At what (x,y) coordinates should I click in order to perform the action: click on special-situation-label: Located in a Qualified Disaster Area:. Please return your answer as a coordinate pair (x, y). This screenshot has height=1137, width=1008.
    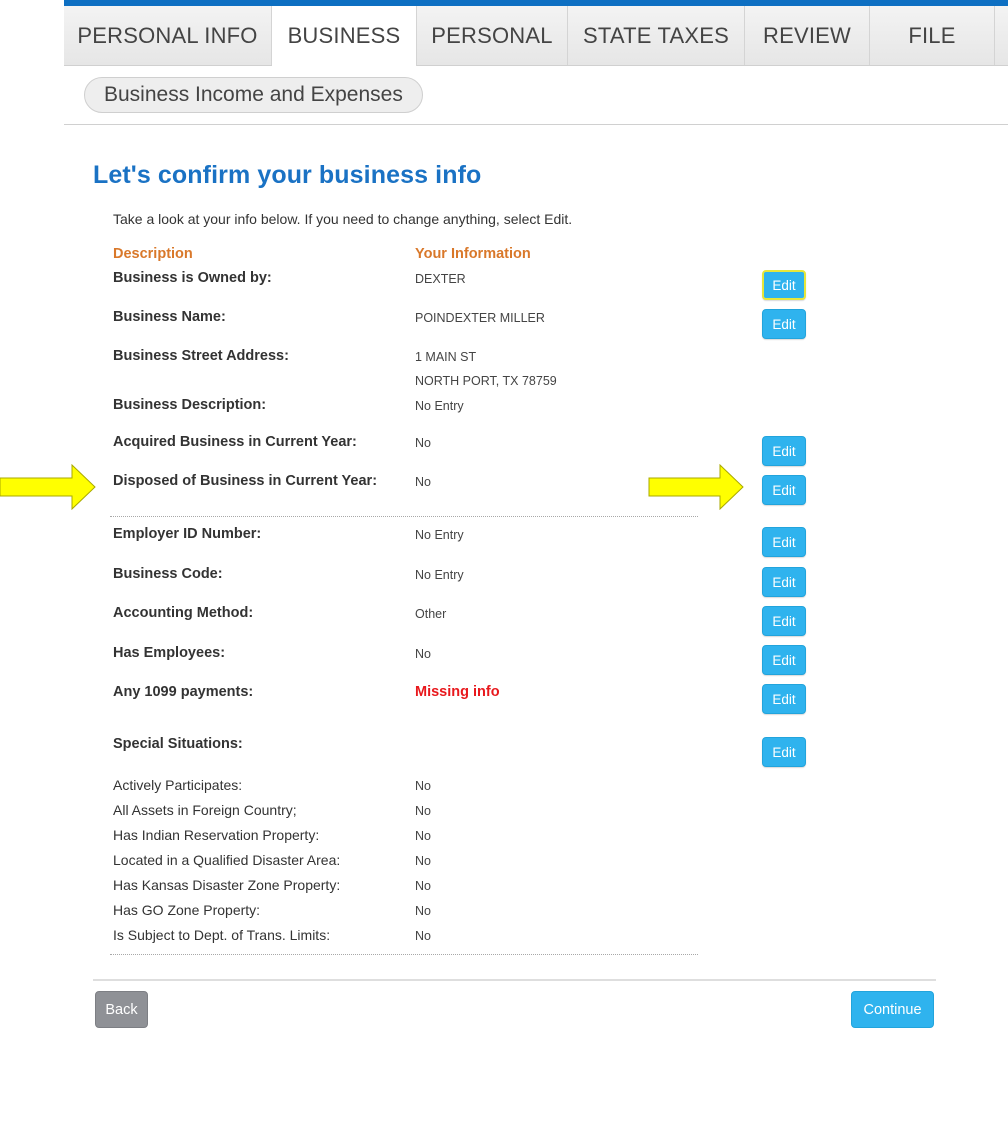
    Looking at the image, I should click on (227, 860).